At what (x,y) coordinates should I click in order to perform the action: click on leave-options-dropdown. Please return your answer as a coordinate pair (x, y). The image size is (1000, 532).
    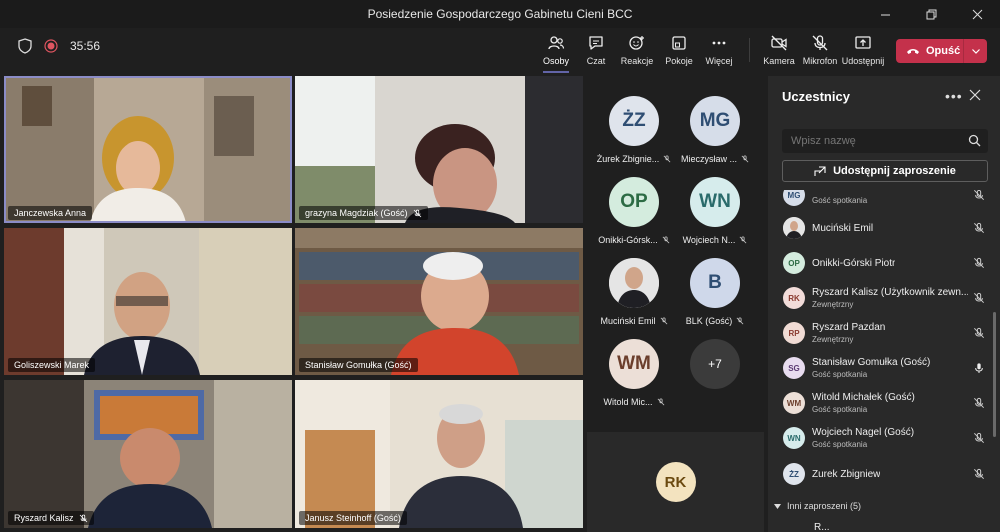
    Looking at the image, I should click on (975, 51).